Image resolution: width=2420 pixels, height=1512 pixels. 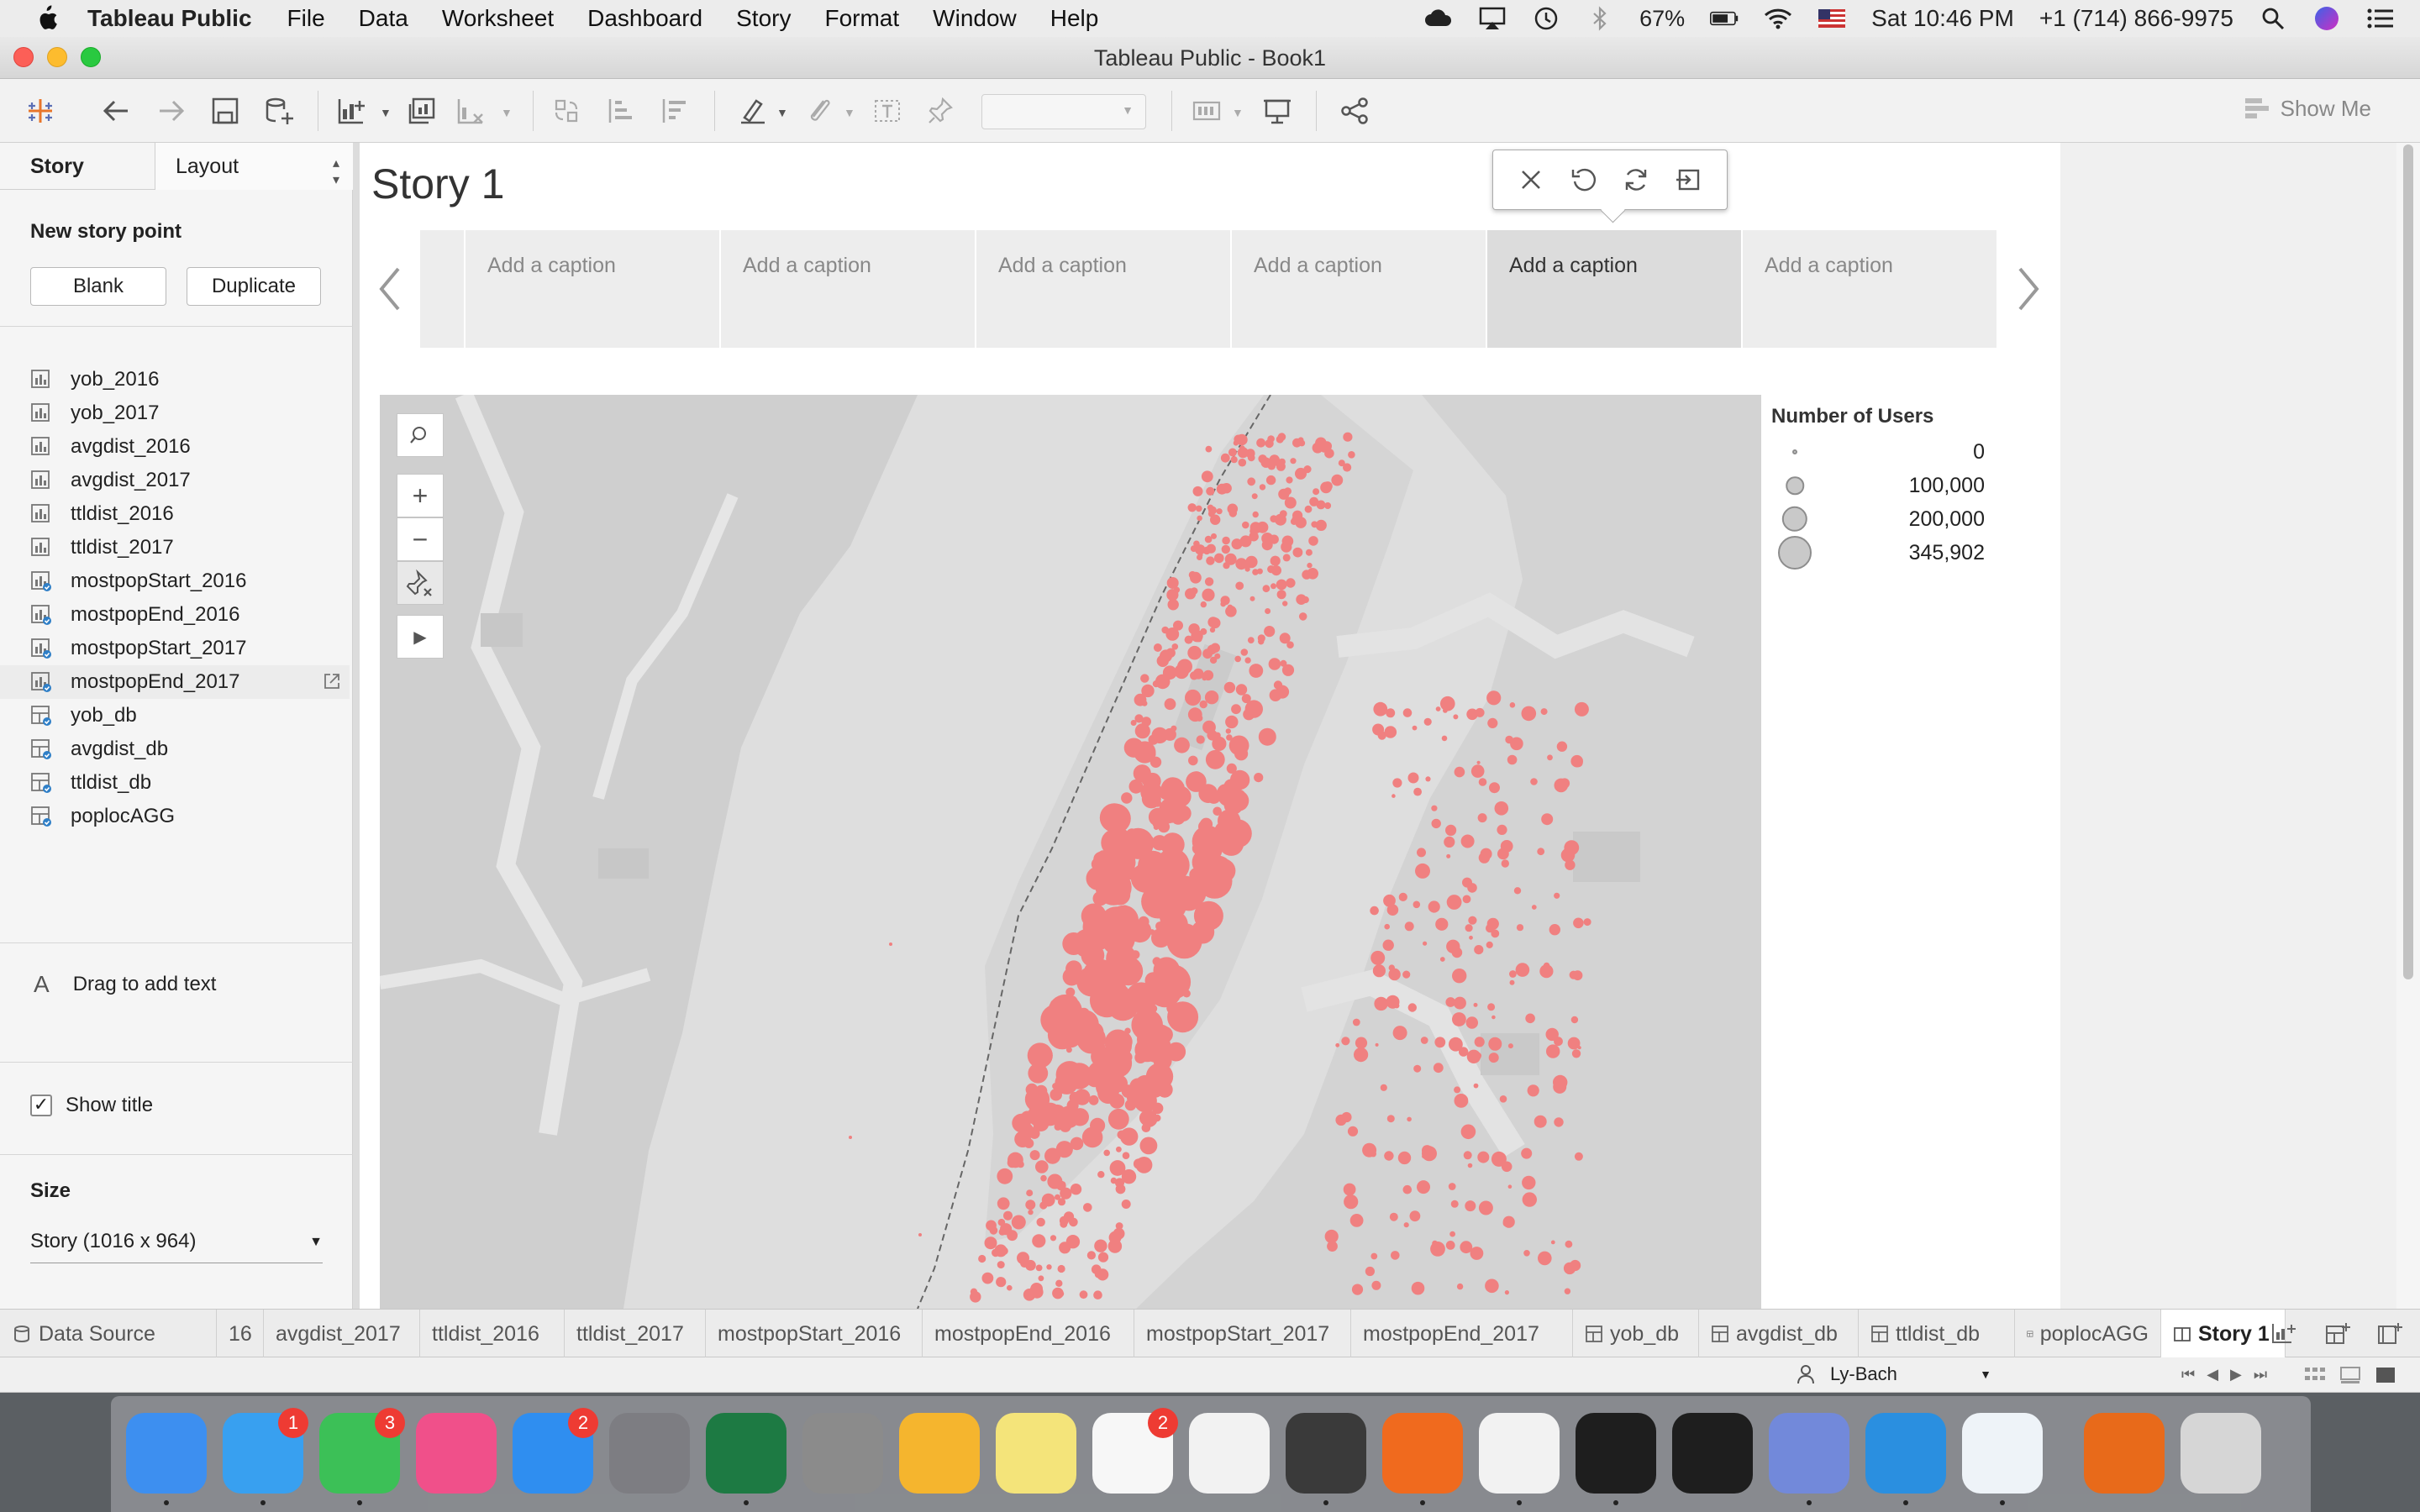 I want to click on open-sheet-icon, so click(x=332, y=681).